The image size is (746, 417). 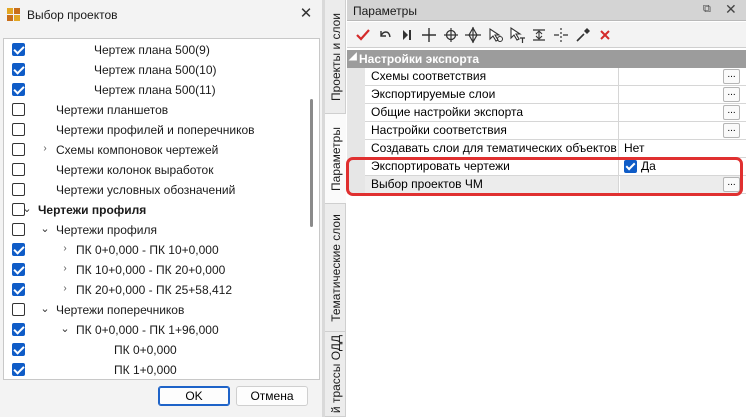 I want to click on property-name: Схемы соответствия, so click(x=492, y=77).